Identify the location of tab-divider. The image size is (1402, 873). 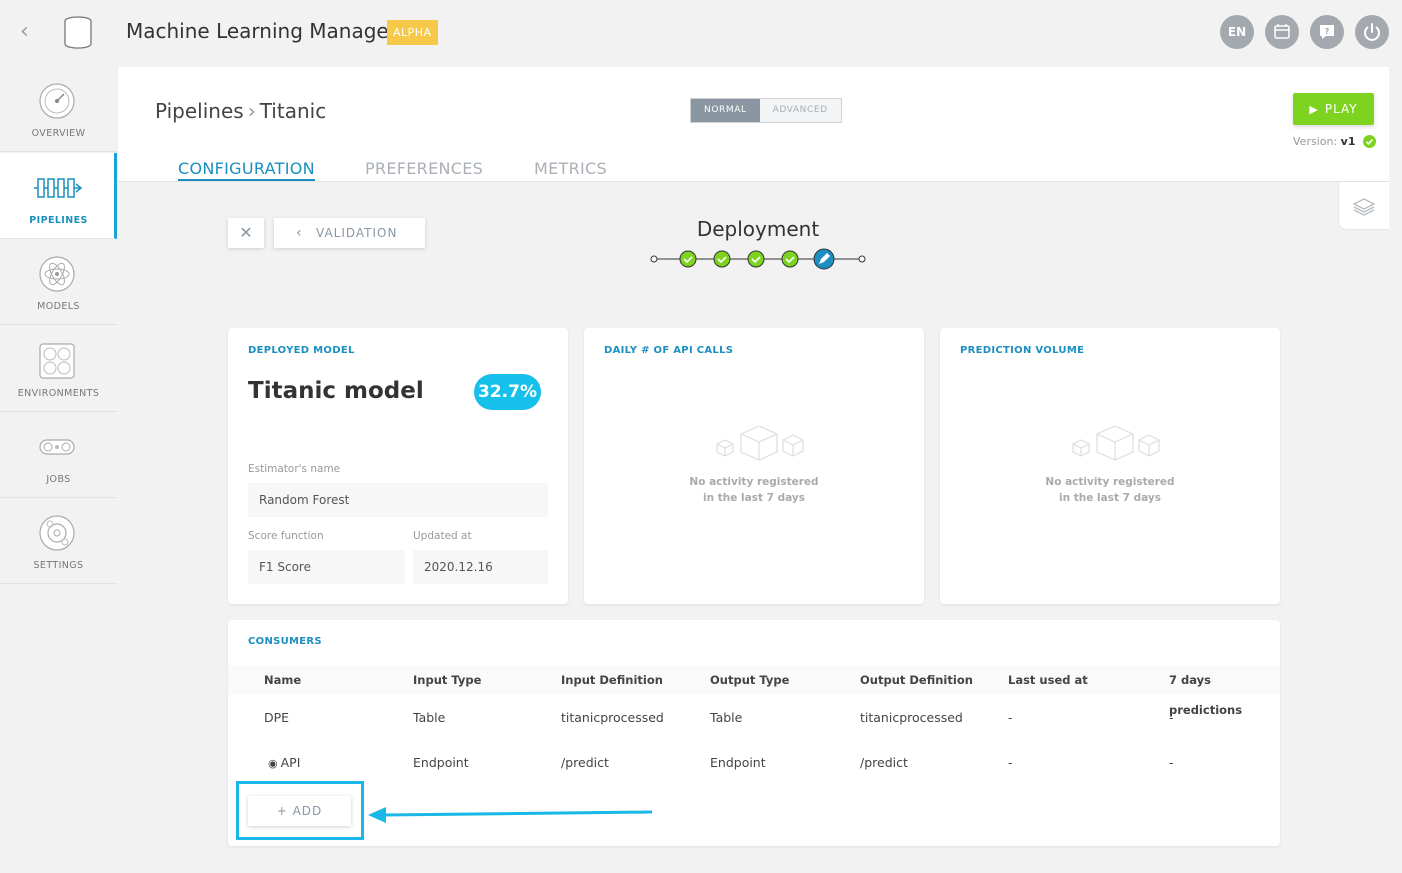
(753, 181).